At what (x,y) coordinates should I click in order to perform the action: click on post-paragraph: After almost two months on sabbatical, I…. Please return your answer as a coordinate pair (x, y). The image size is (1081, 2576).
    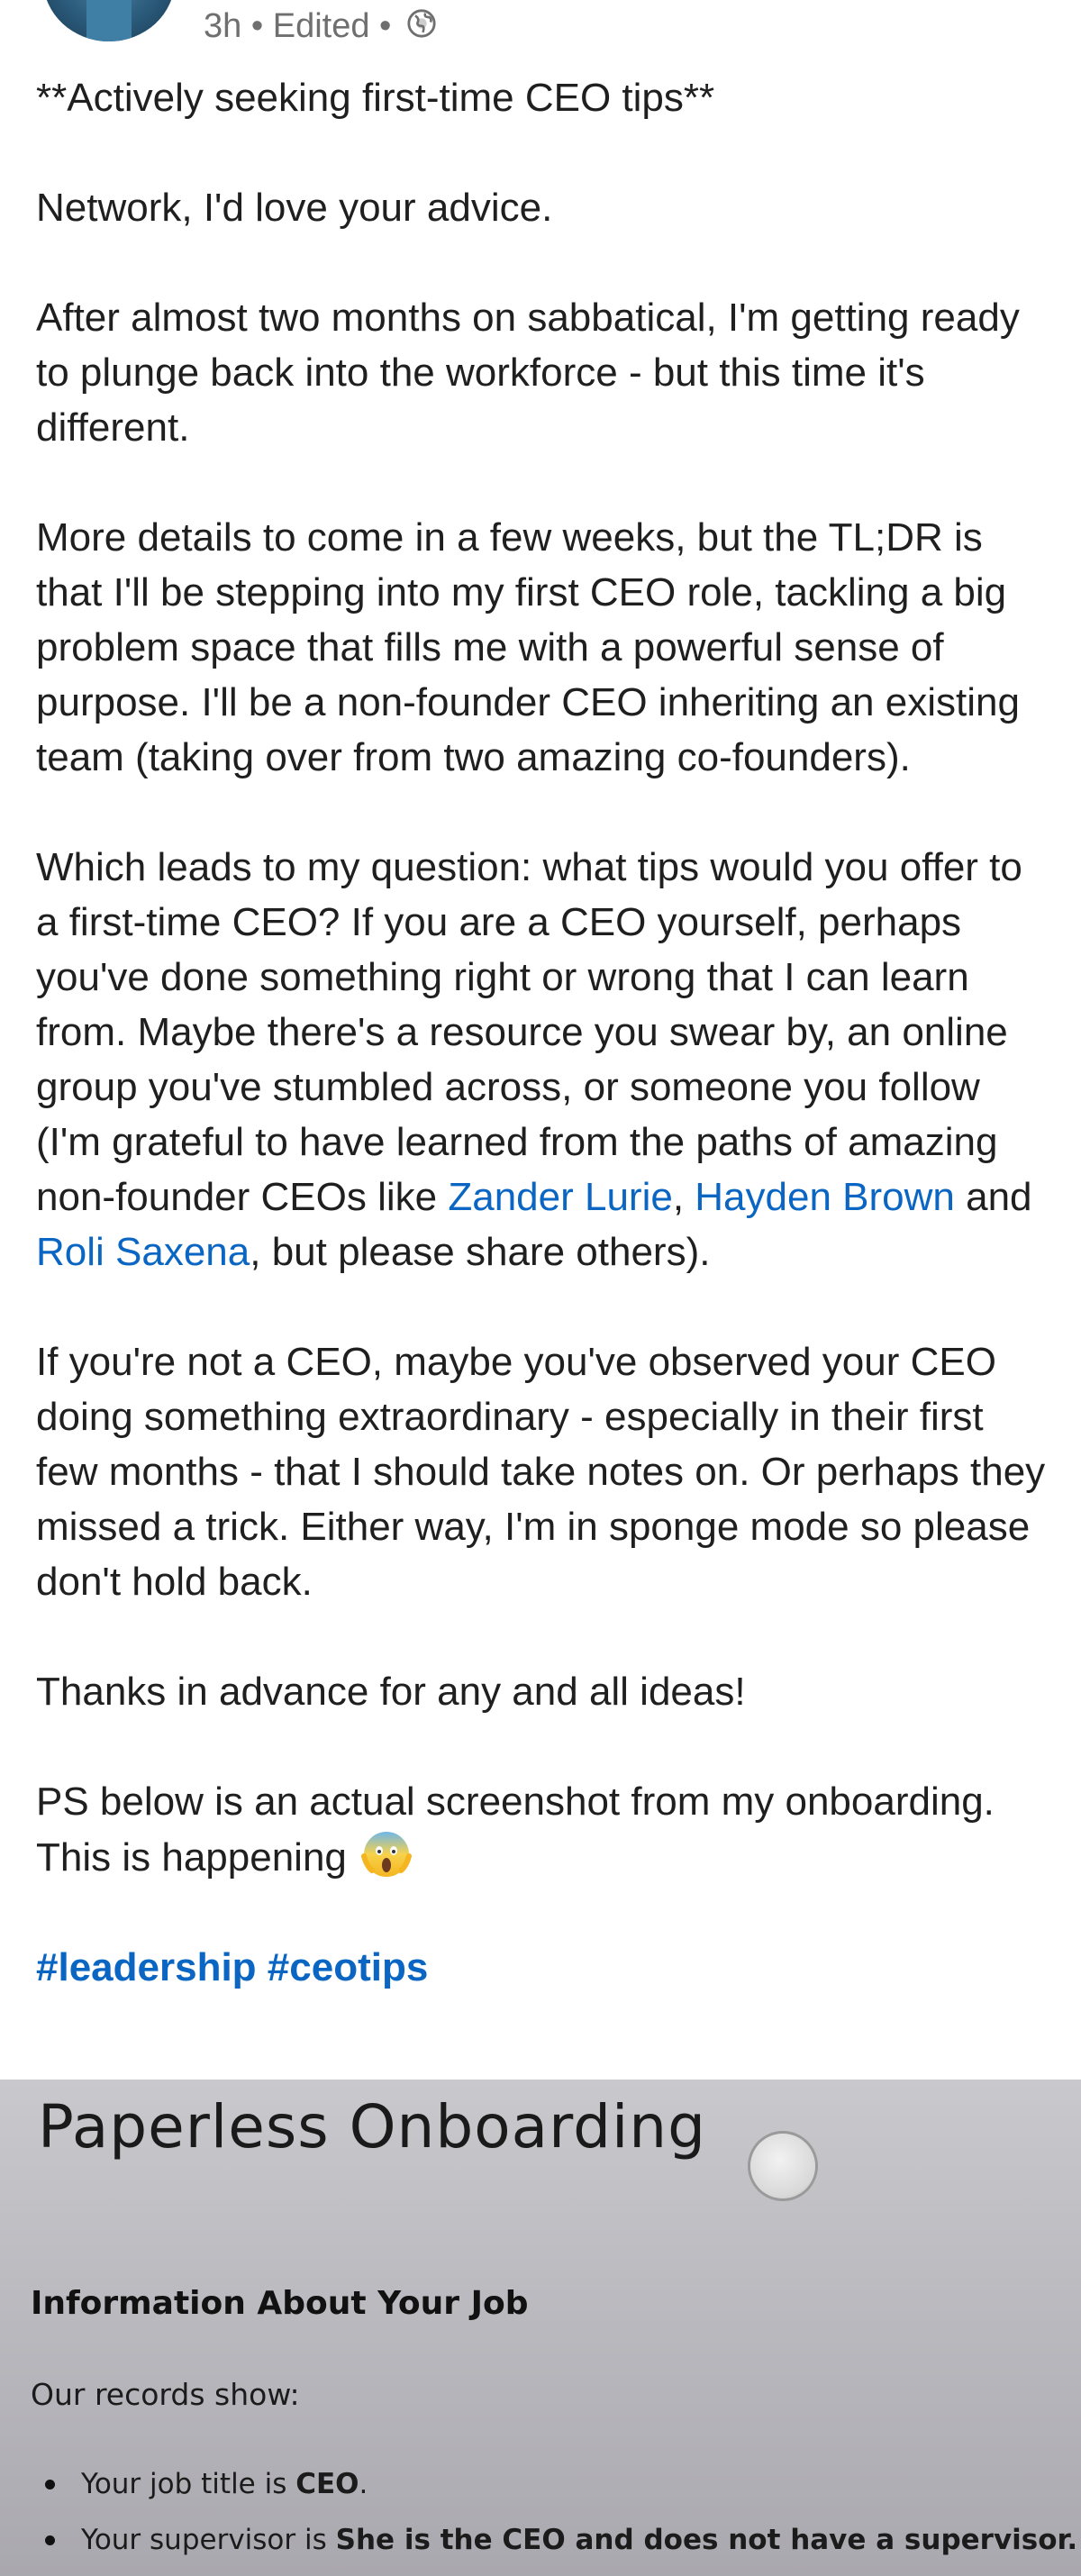
    Looking at the image, I should click on (528, 373).